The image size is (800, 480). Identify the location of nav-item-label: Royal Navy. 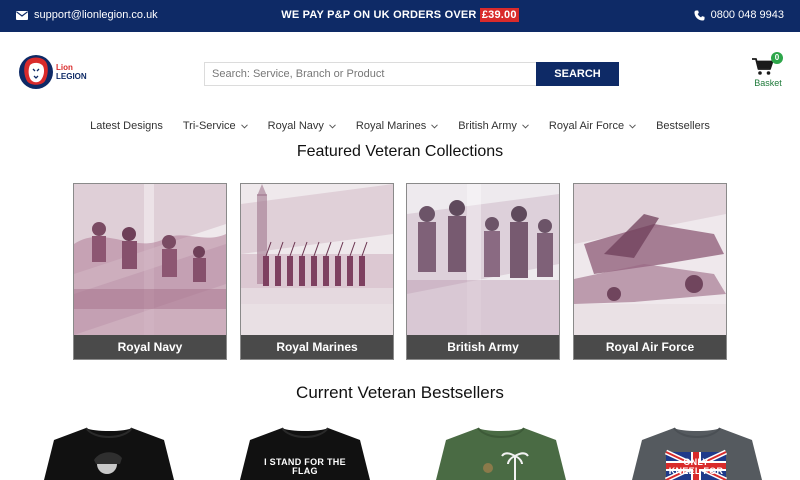
(295, 126).